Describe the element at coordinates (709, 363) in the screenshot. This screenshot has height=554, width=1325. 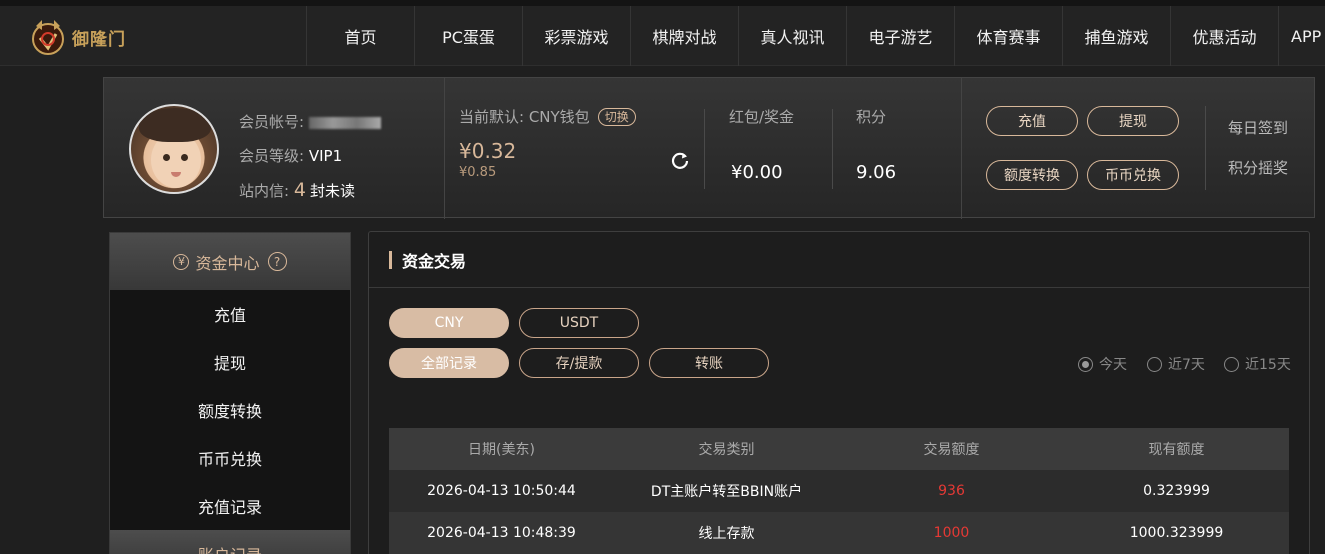
I see `tab-transfer: 转账` at that location.